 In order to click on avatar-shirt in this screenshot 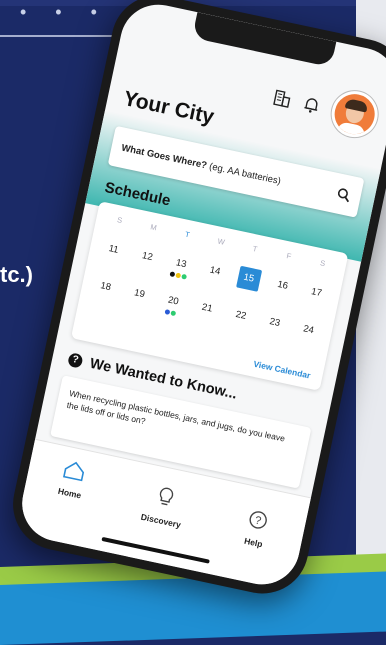, I will do `click(351, 131)`.